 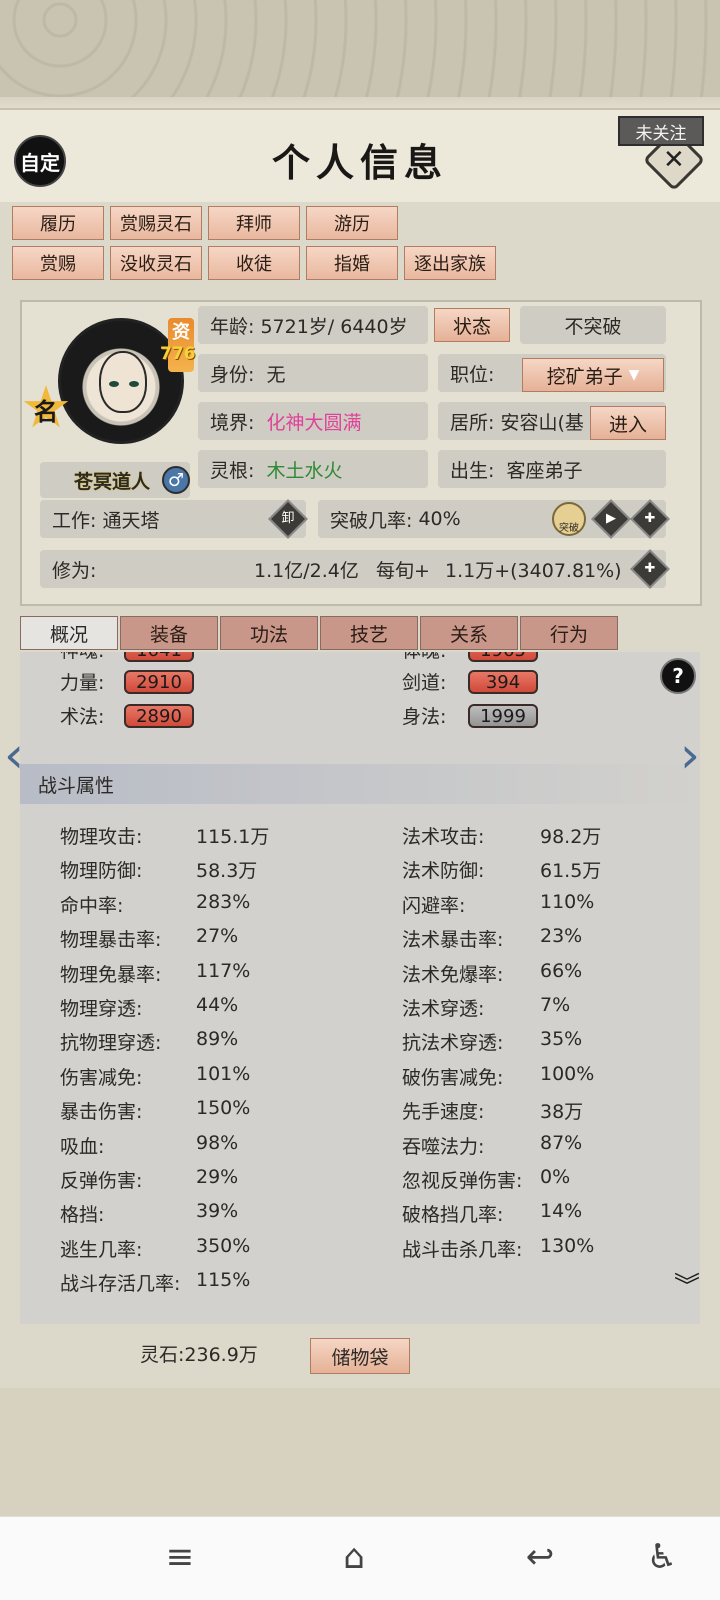 What do you see at coordinates (232, 470) in the screenshot?
I see `root-label: 灵根:` at bounding box center [232, 470].